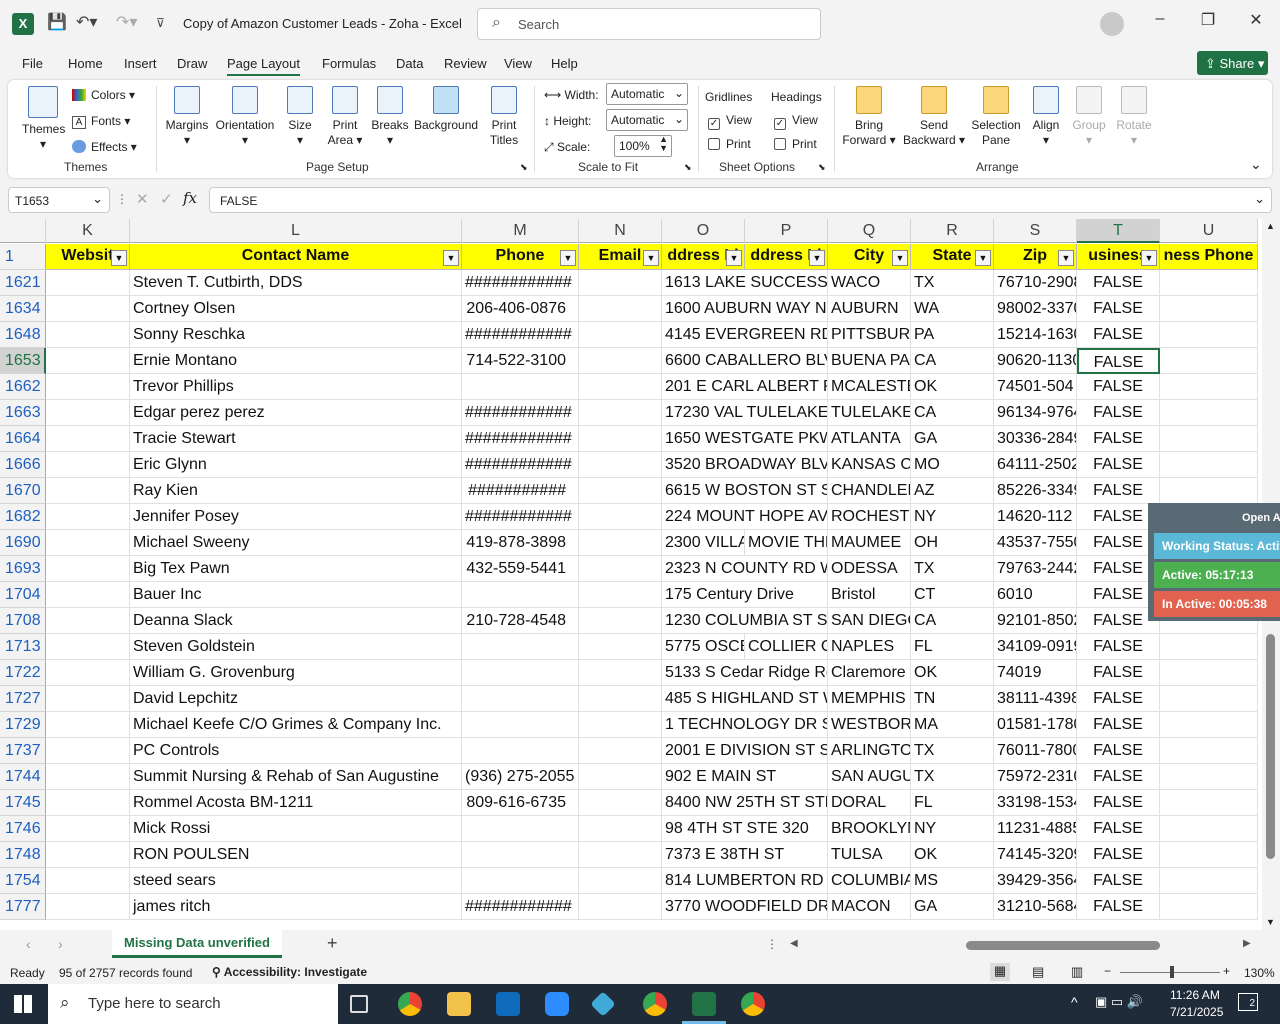 The height and width of the screenshot is (1024, 1280). Describe the element at coordinates (520, 569) in the screenshot. I see `table-cell: 432-559-5441` at that location.